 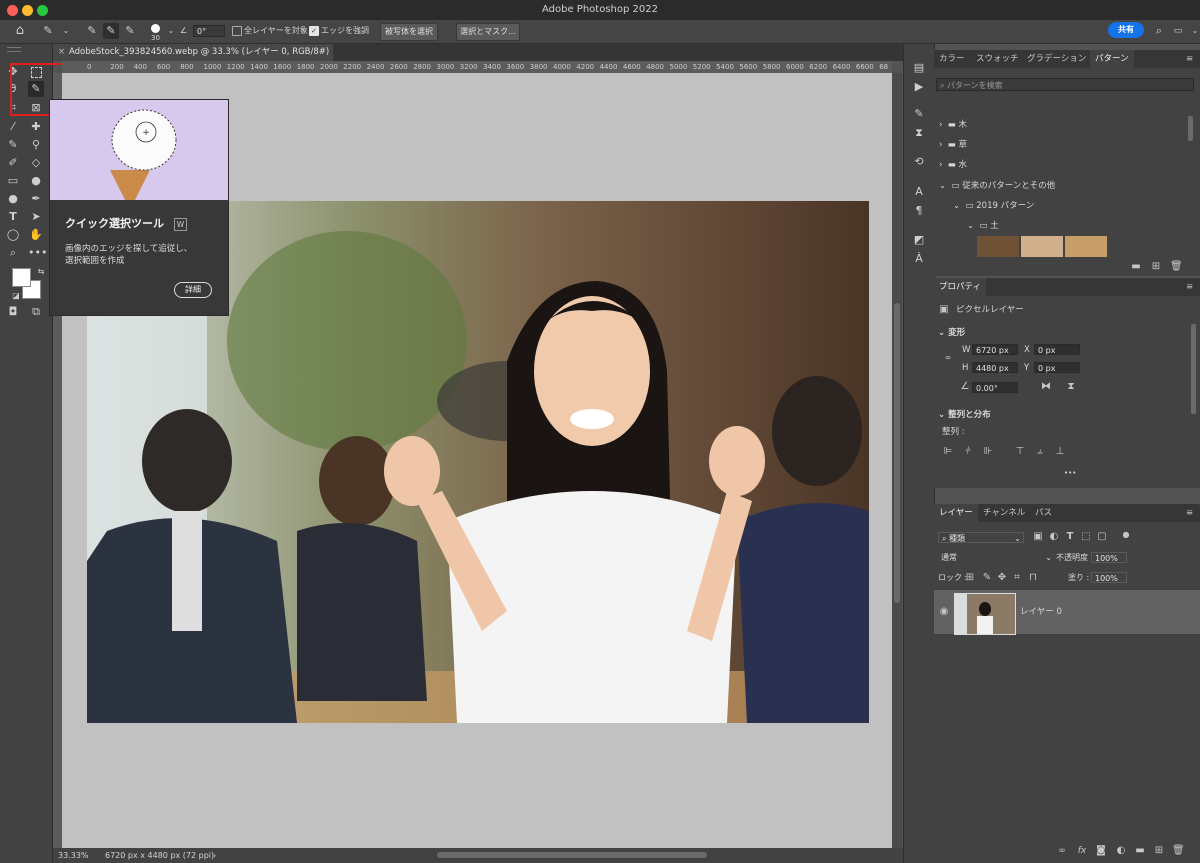 I want to click on angle-input: 0°, so click(x=209, y=31).